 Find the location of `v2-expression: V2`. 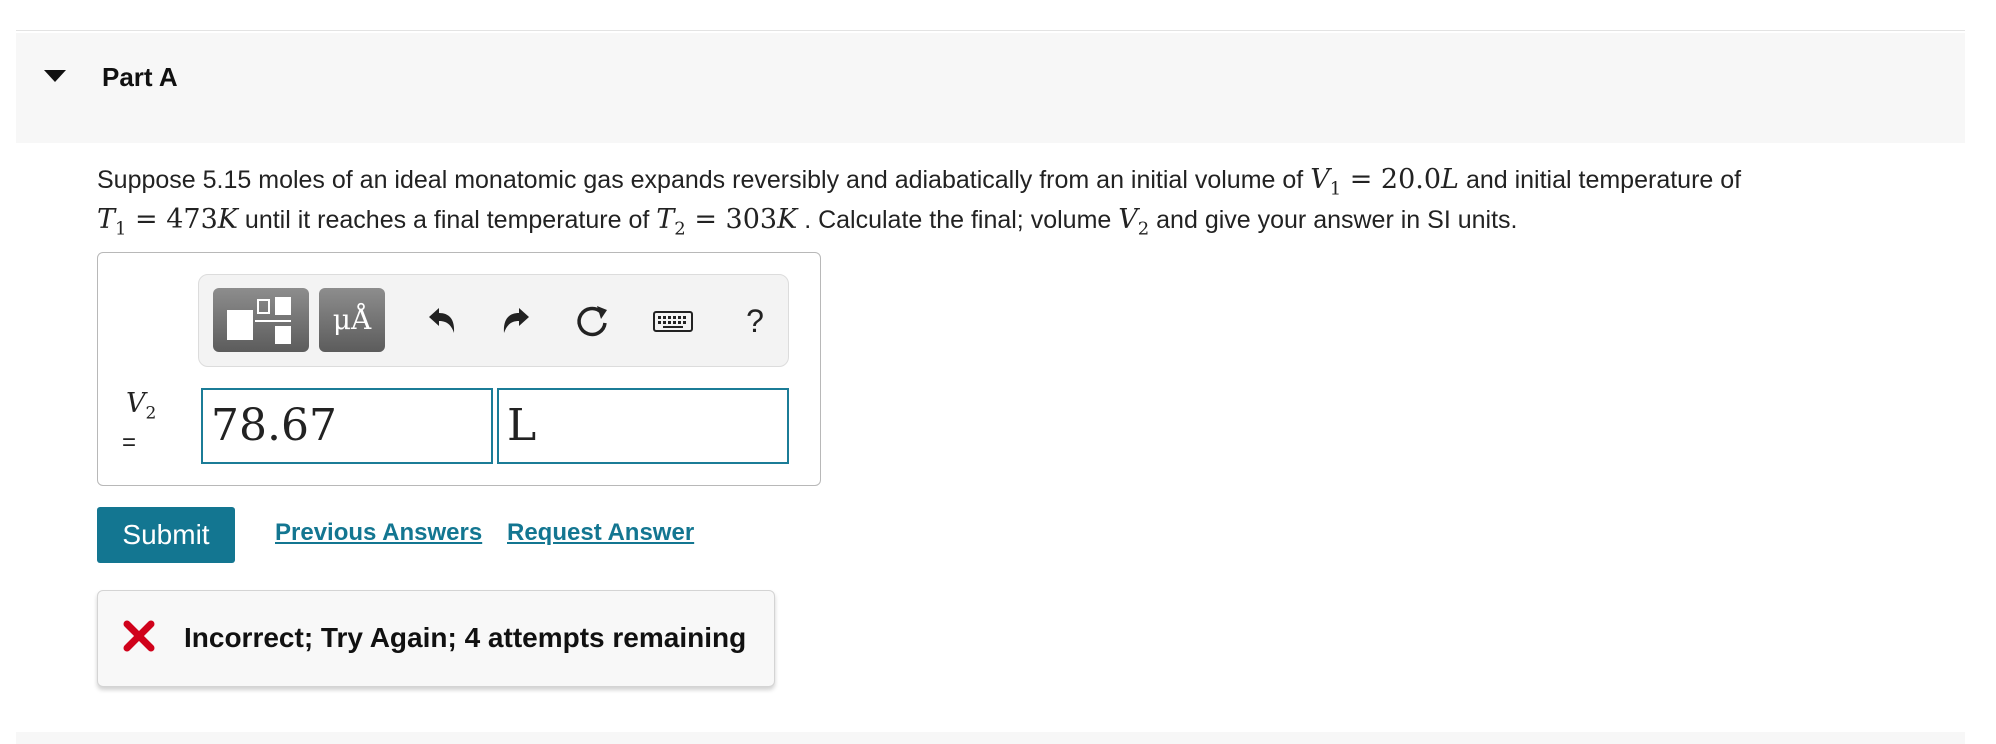

v2-expression: V2 is located at coordinates (1134, 222).